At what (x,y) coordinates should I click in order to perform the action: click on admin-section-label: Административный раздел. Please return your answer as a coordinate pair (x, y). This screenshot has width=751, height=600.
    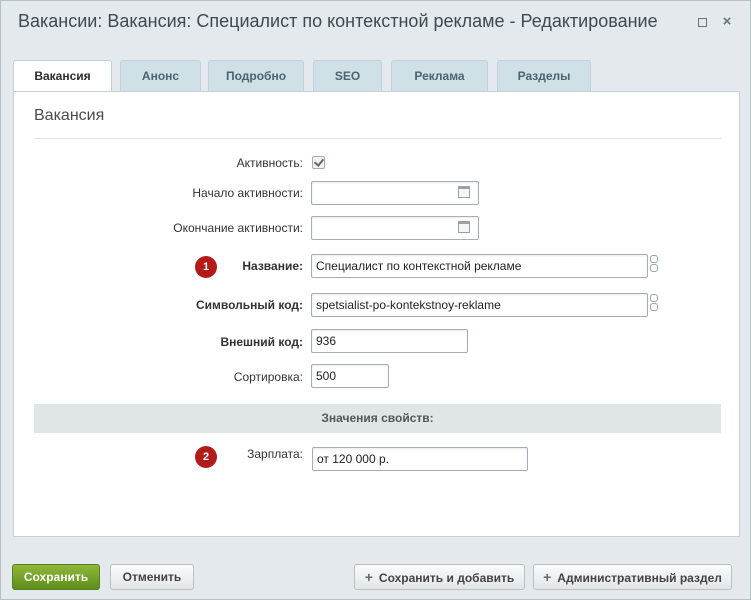
    Looking at the image, I should click on (639, 578).